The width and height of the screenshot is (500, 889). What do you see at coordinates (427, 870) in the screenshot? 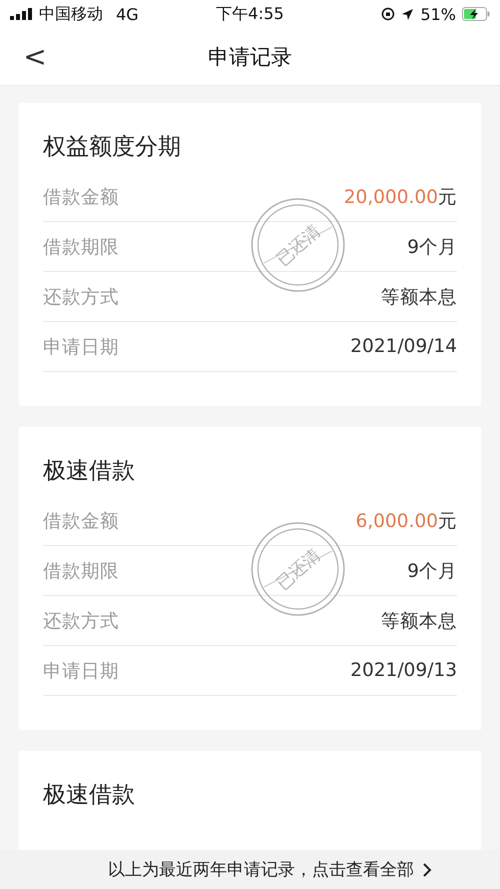
I see `chevron-right-icon` at bounding box center [427, 870].